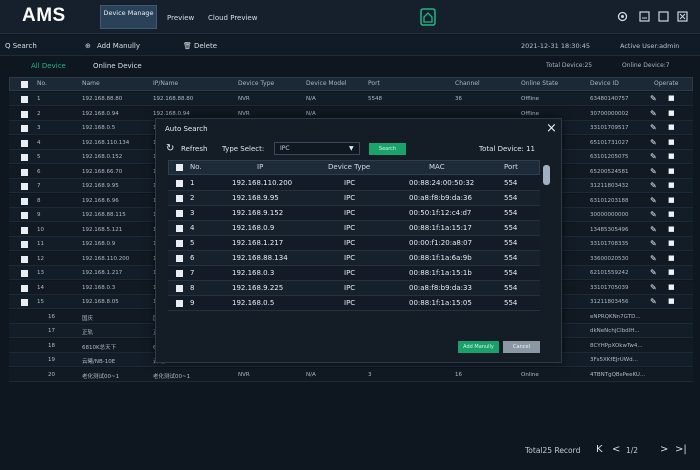  Describe the element at coordinates (192, 303) in the screenshot. I see `dialog-cell-no: 9` at that location.